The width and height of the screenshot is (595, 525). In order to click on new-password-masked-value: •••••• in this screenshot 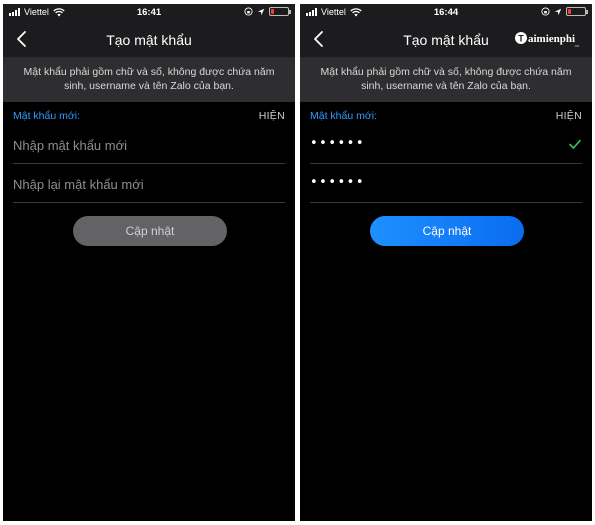, I will do `click(337, 143)`.